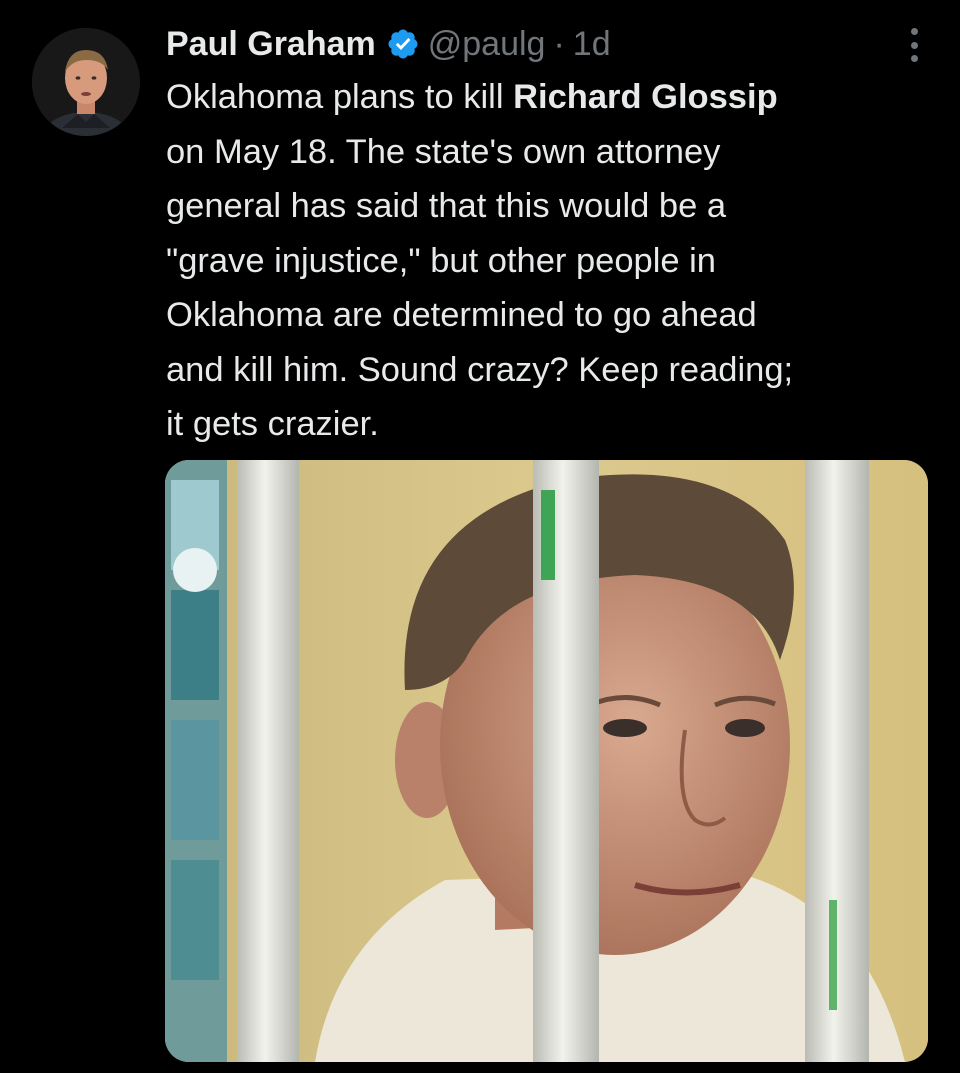 The height and width of the screenshot is (1073, 960). I want to click on tweet-timestamp: 1d, so click(592, 44).